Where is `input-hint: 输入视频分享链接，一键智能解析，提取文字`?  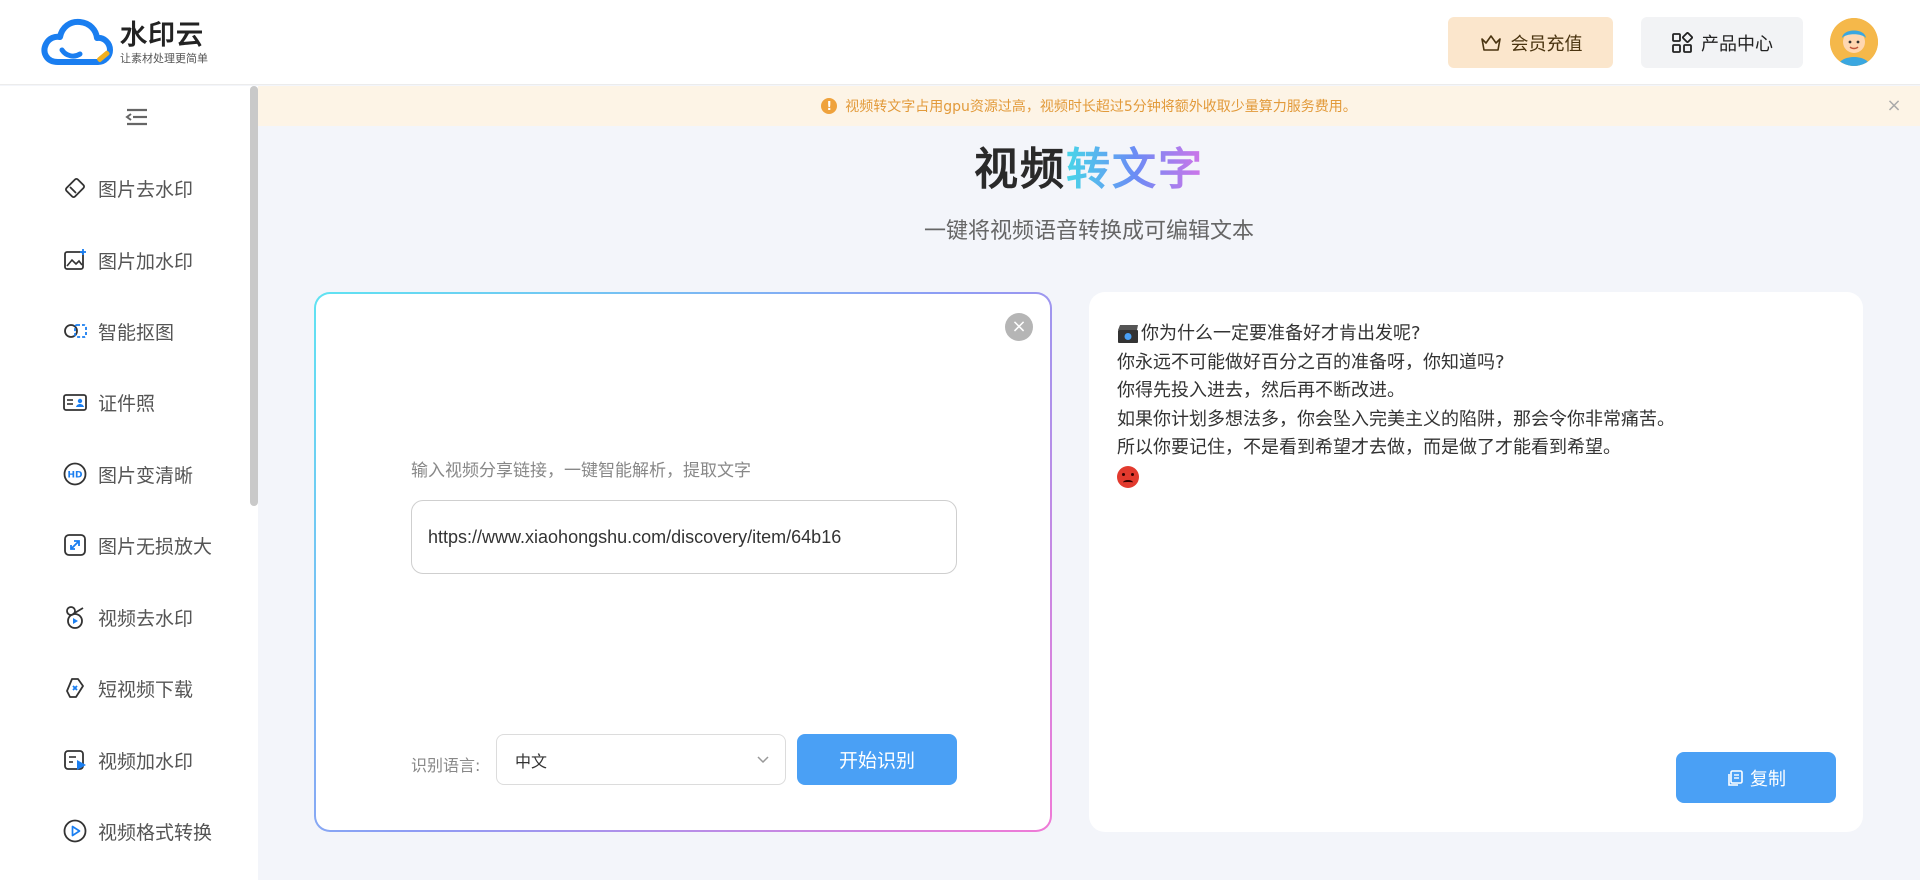 input-hint: 输入视频分享链接，一键智能解析，提取文字 is located at coordinates (581, 471).